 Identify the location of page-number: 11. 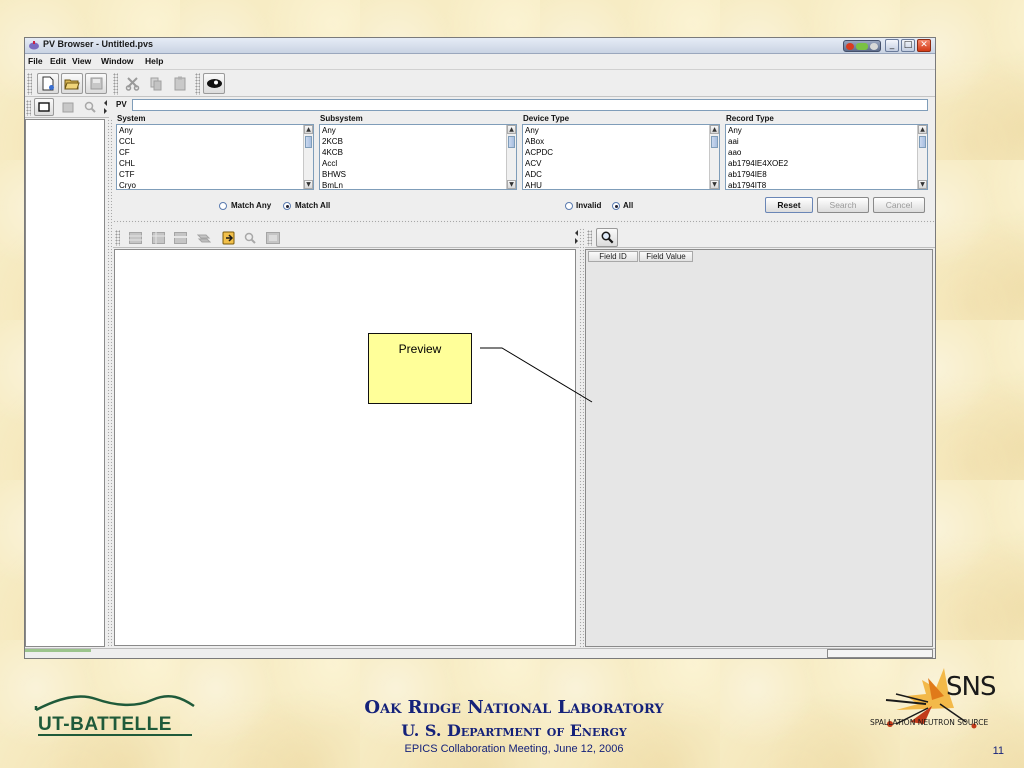
(998, 751).